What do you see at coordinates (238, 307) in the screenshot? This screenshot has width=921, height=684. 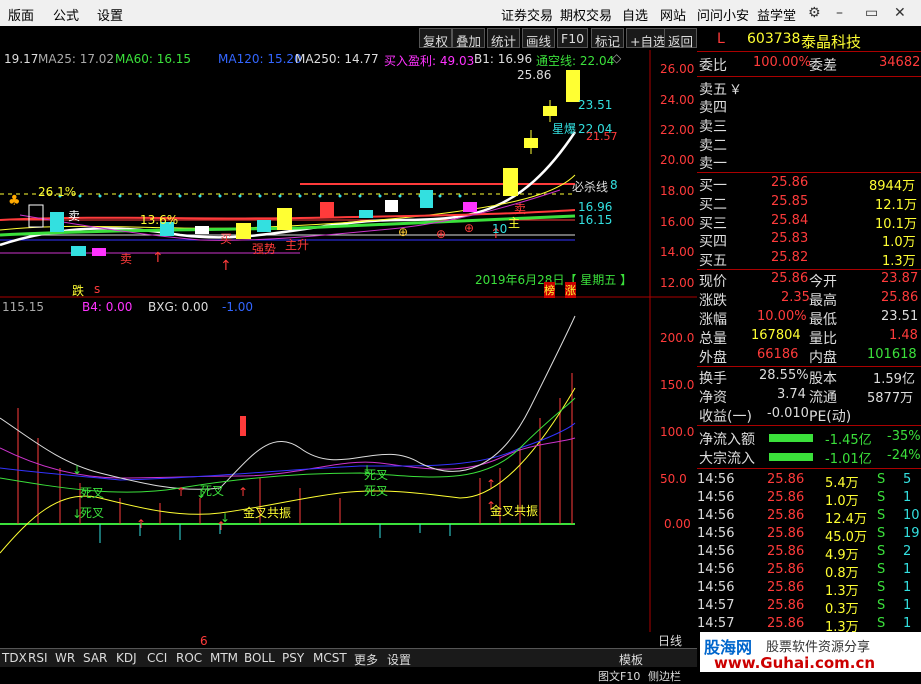 I see `neg-value: -1.00` at bounding box center [238, 307].